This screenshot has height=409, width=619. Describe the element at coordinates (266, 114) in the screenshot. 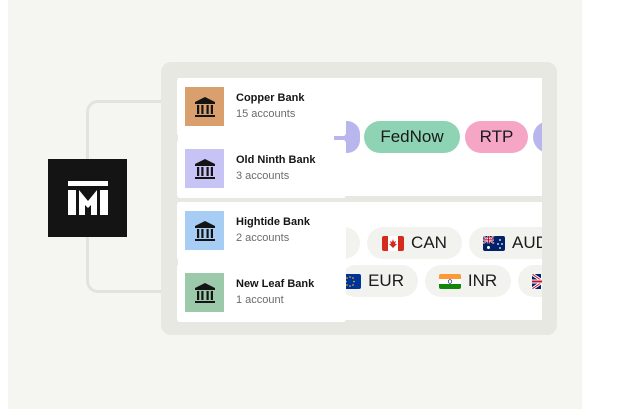

I see `account-count: 15 accounts` at that location.